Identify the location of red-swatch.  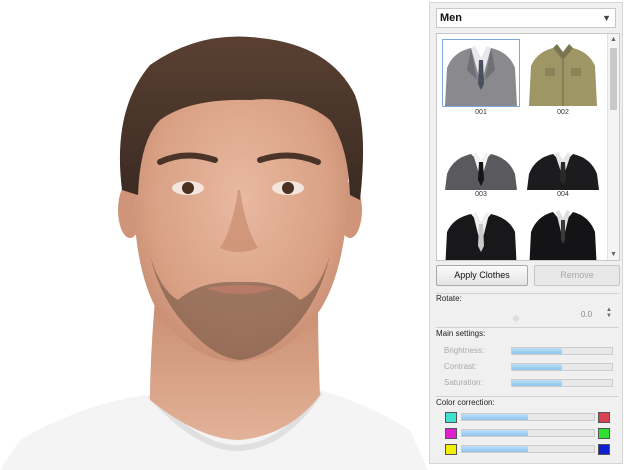
(604, 417).